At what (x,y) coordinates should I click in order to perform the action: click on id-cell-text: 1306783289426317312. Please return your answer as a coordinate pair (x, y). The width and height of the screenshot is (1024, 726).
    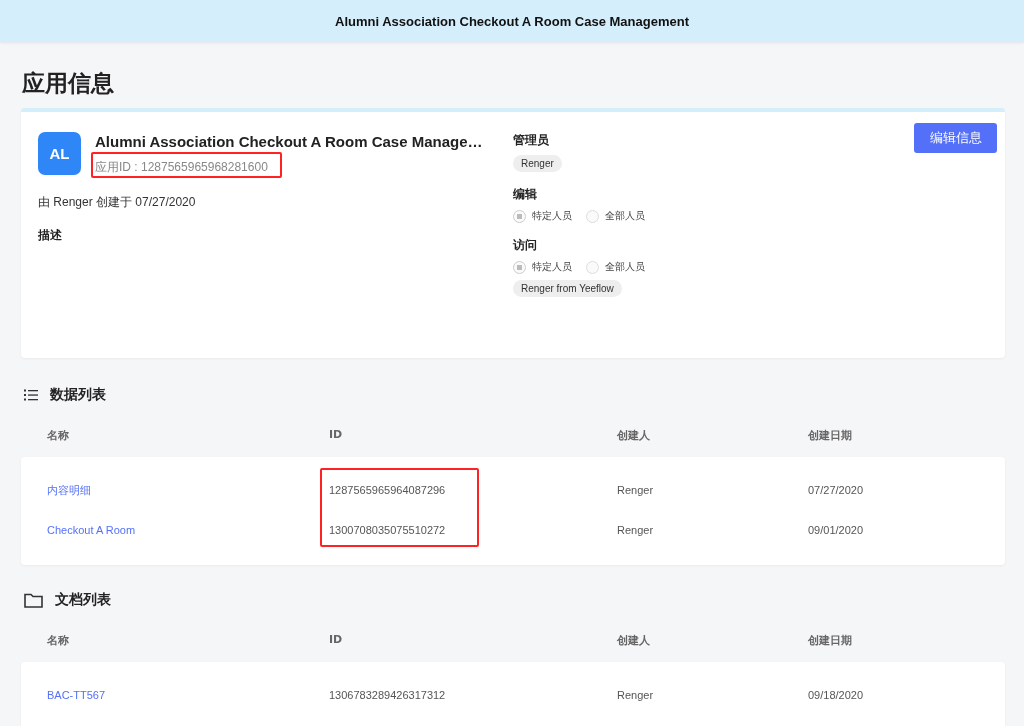
    Looking at the image, I should click on (388, 695).